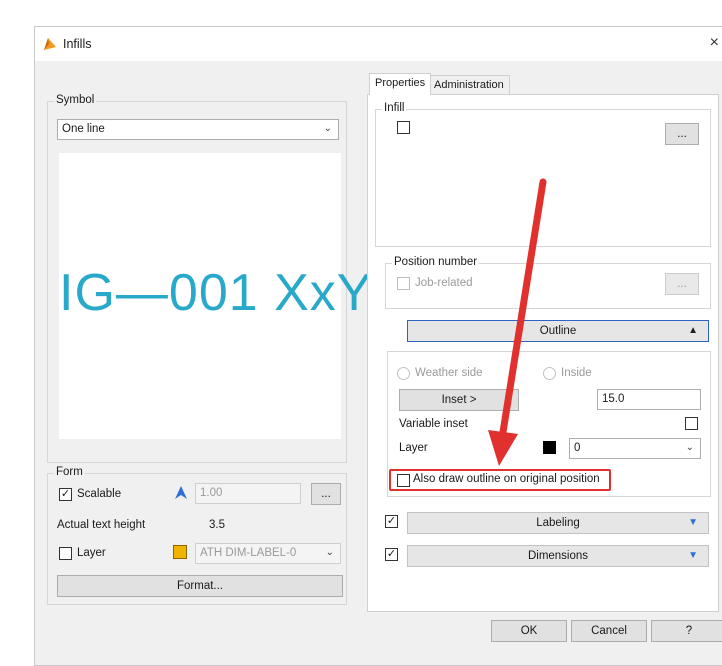 The width and height of the screenshot is (722, 666). Describe the element at coordinates (413, 448) in the screenshot. I see `outline-layer-label: Layer` at that location.